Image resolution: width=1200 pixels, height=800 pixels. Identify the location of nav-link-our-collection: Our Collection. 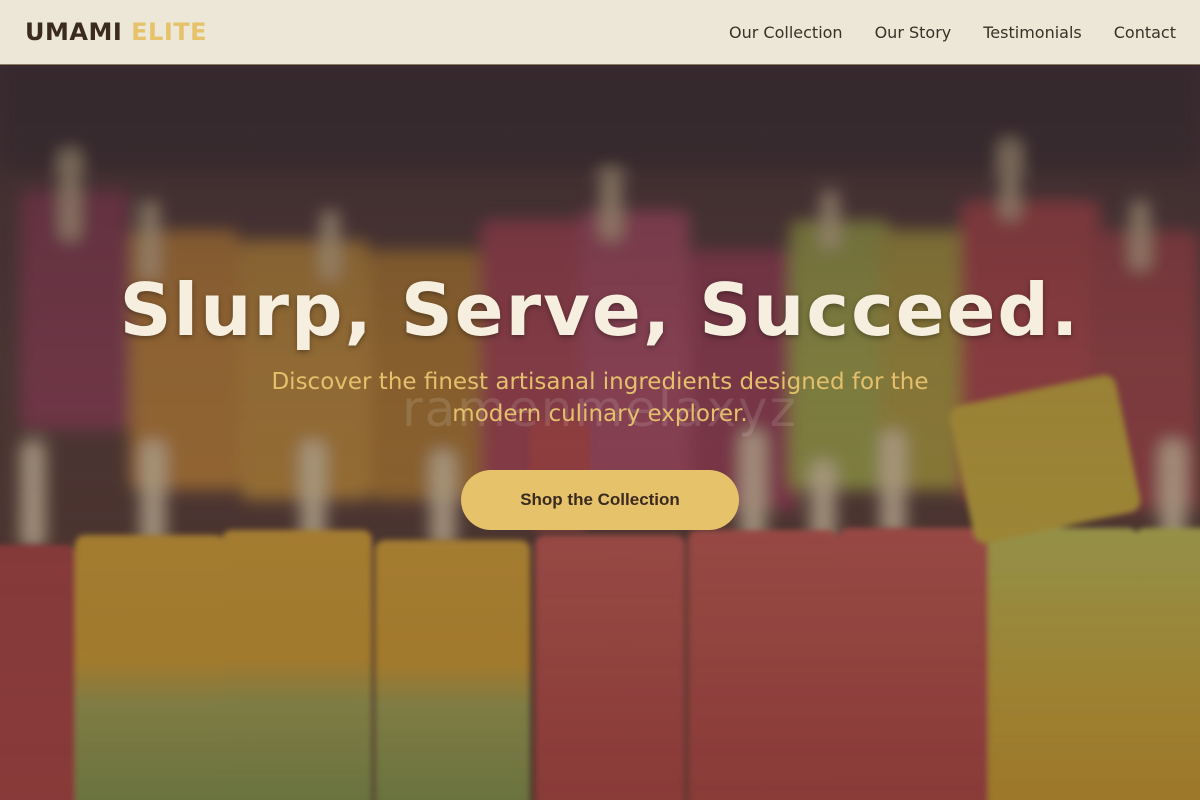
(786, 32).